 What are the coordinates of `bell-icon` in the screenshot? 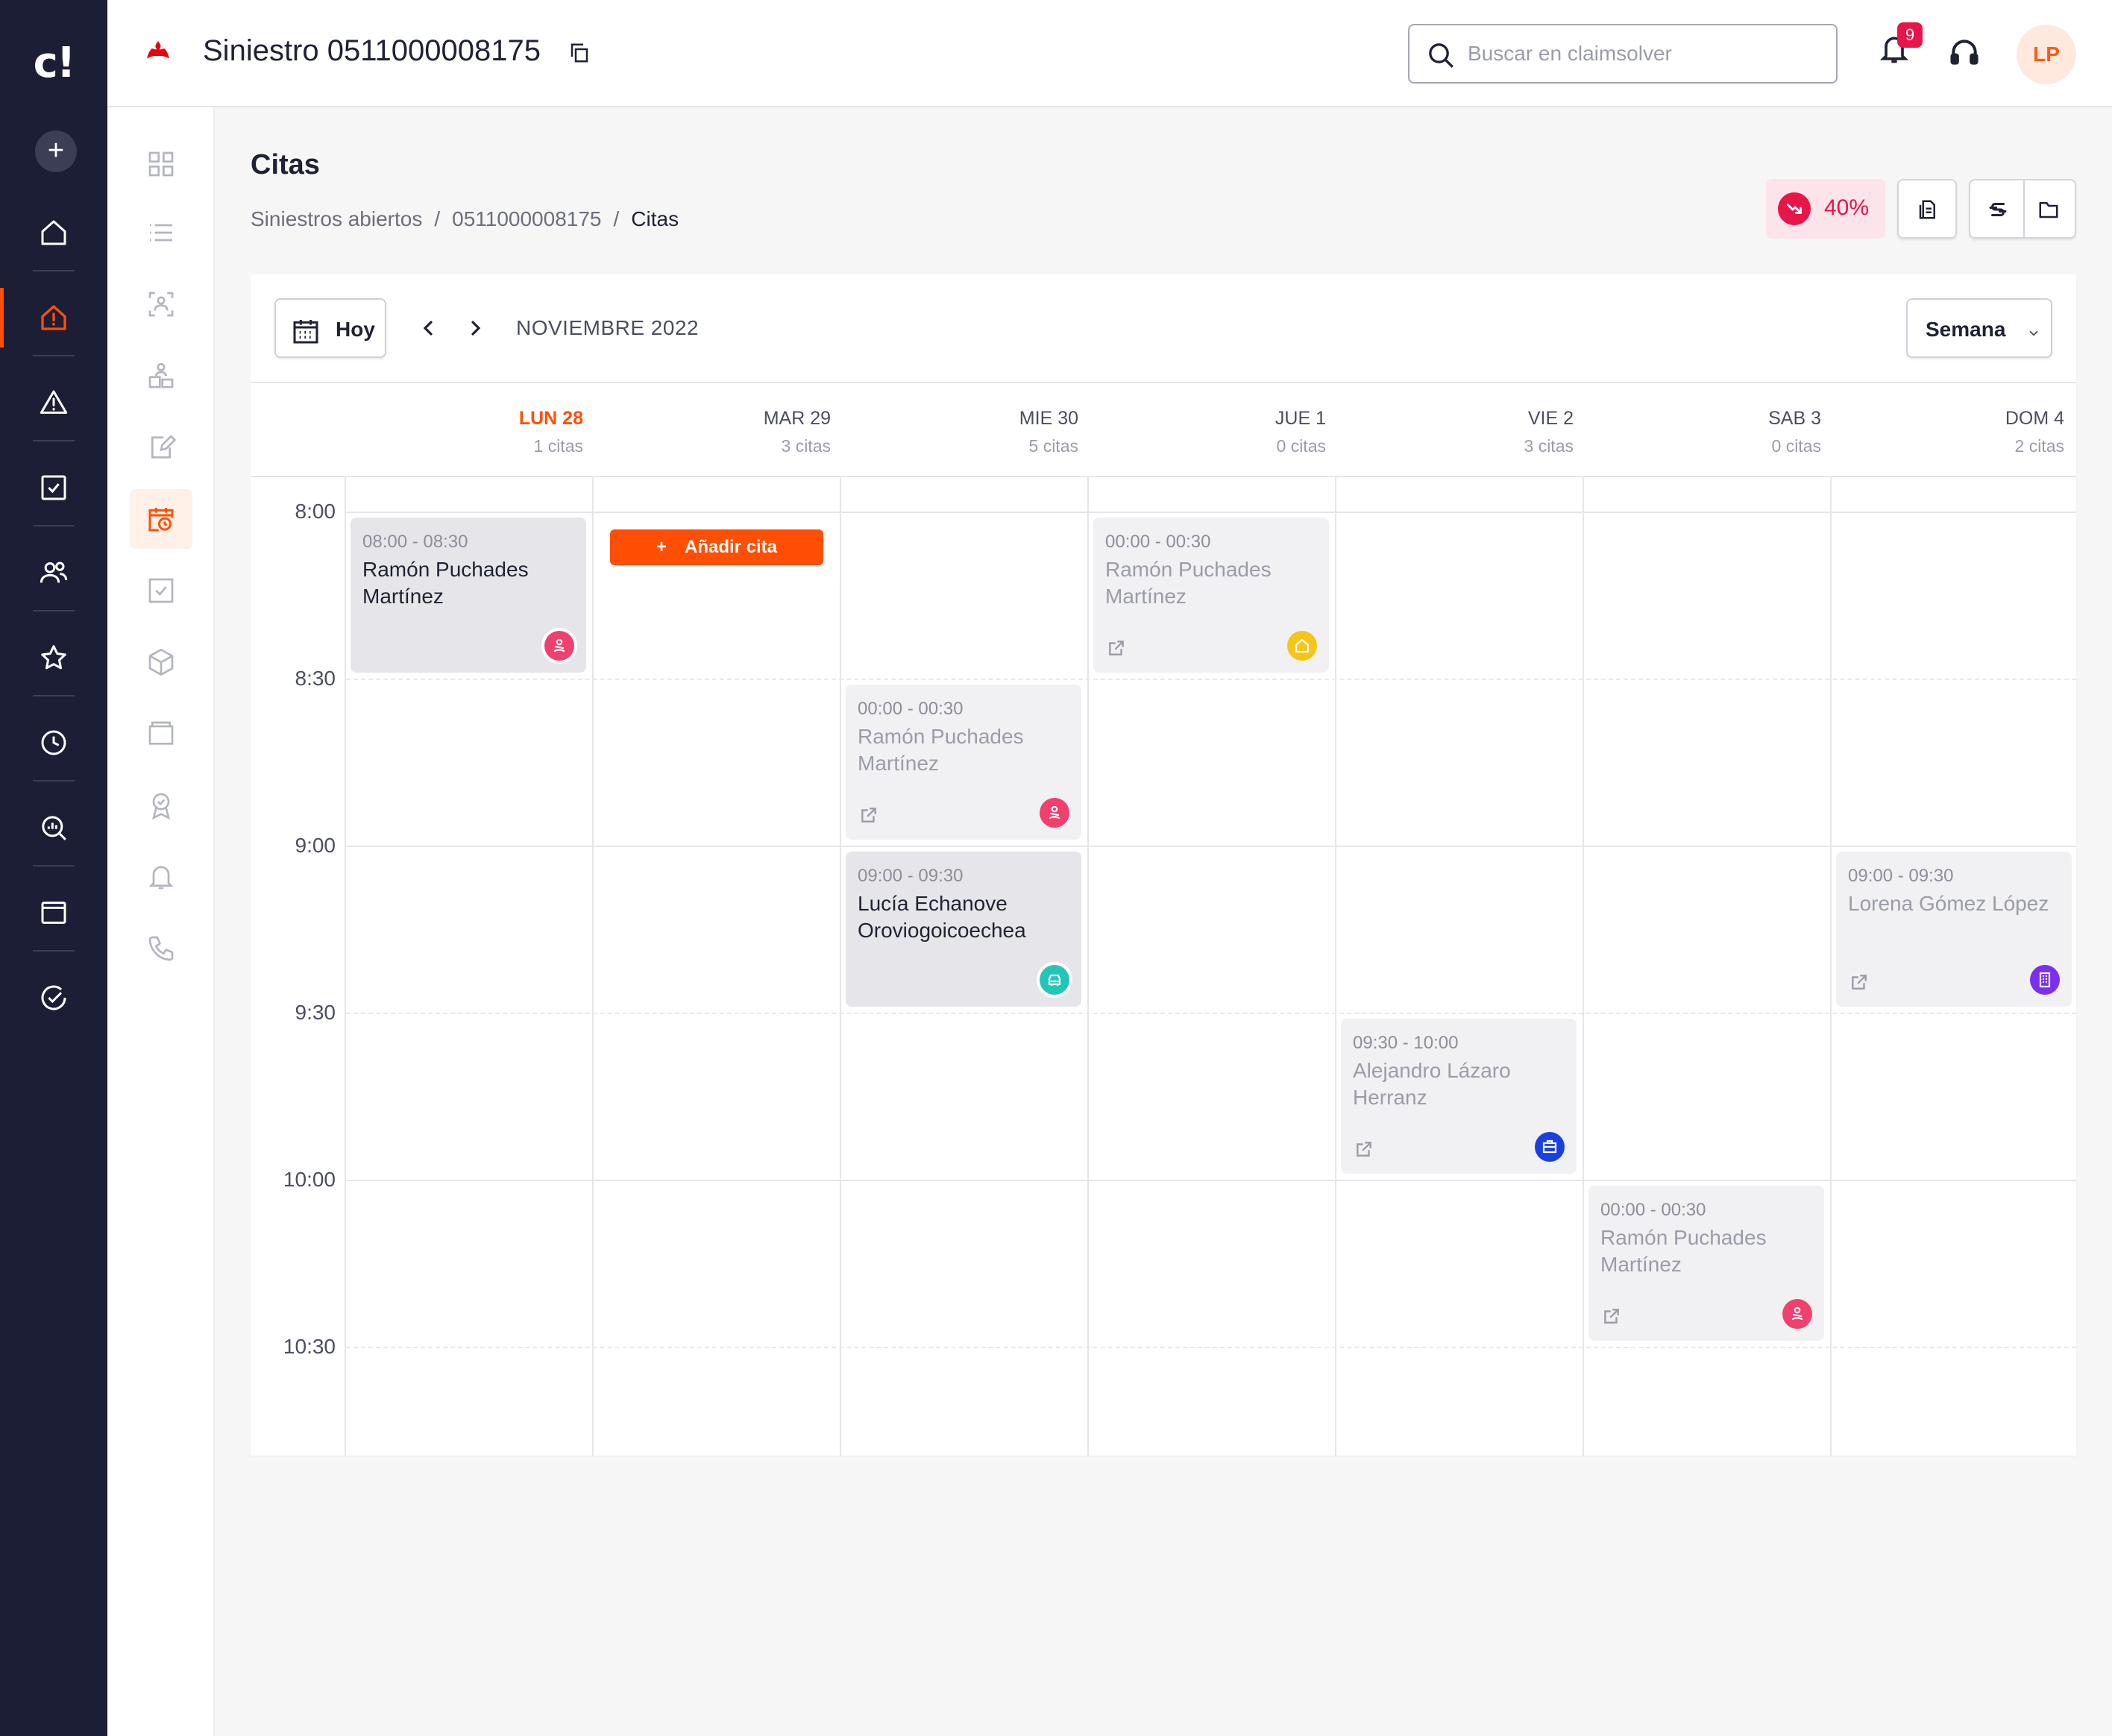 It's located at (161, 877).